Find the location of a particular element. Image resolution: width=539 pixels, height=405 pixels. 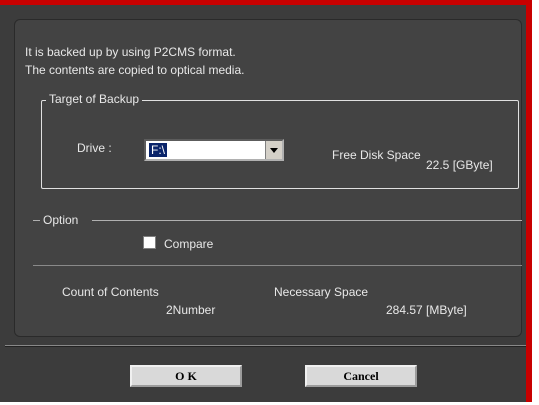

chevron-down-icon is located at coordinates (273, 150).